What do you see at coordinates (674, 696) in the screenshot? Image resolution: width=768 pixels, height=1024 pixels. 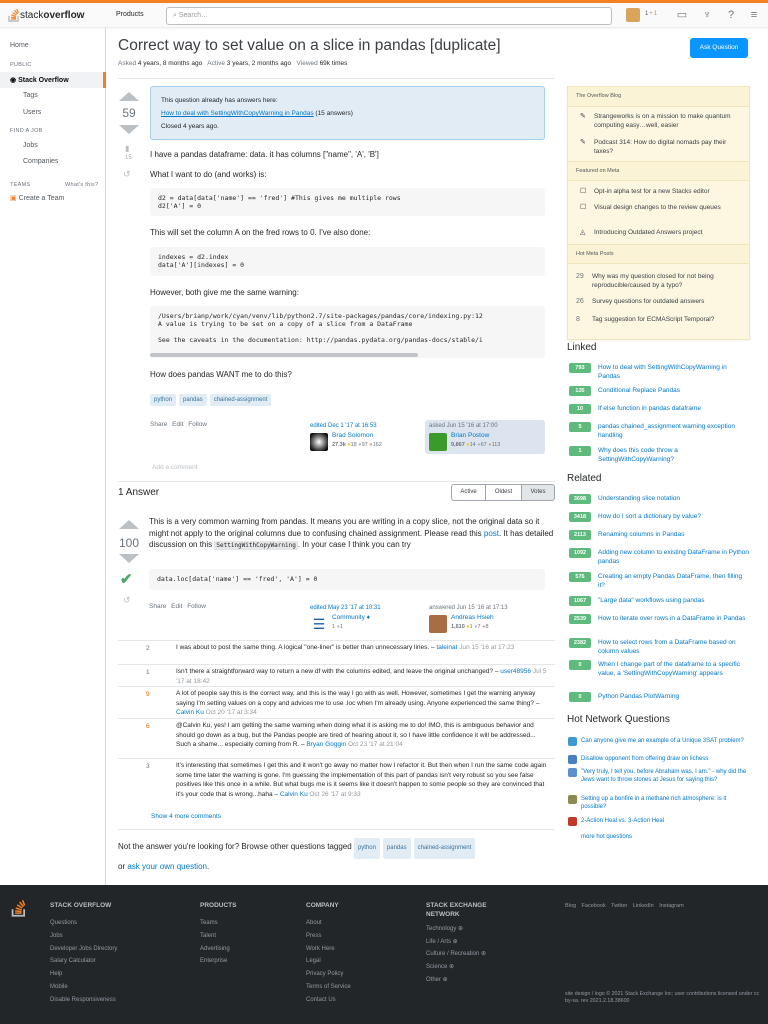 I see `question-link: Python Pandas PlotWarning` at bounding box center [674, 696].